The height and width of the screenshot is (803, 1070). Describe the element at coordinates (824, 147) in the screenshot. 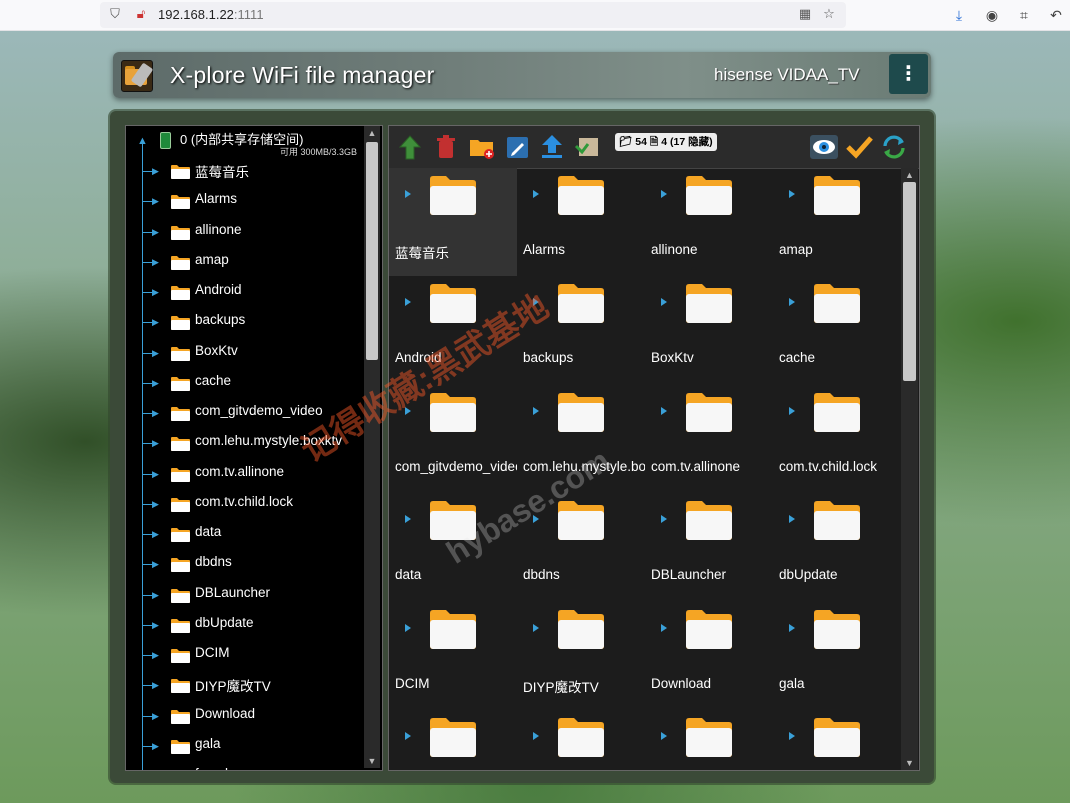

I see `show-hidden-eye-icon` at that location.